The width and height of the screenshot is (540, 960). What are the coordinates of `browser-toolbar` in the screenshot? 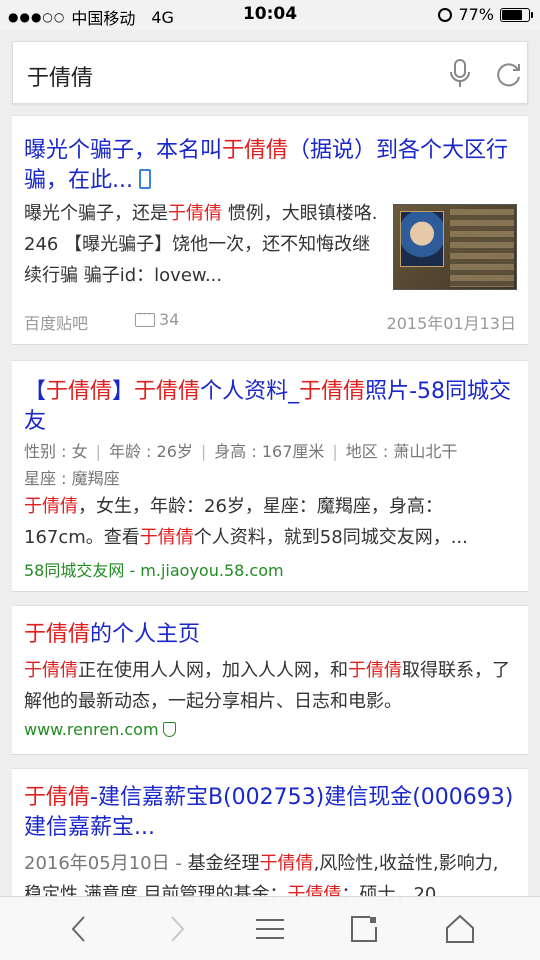 It's located at (270, 928).